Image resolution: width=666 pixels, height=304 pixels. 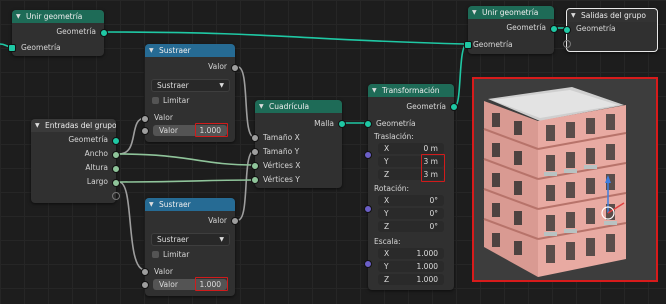 What do you see at coordinates (368, 155) in the screenshot?
I see `translation-socket` at bounding box center [368, 155].